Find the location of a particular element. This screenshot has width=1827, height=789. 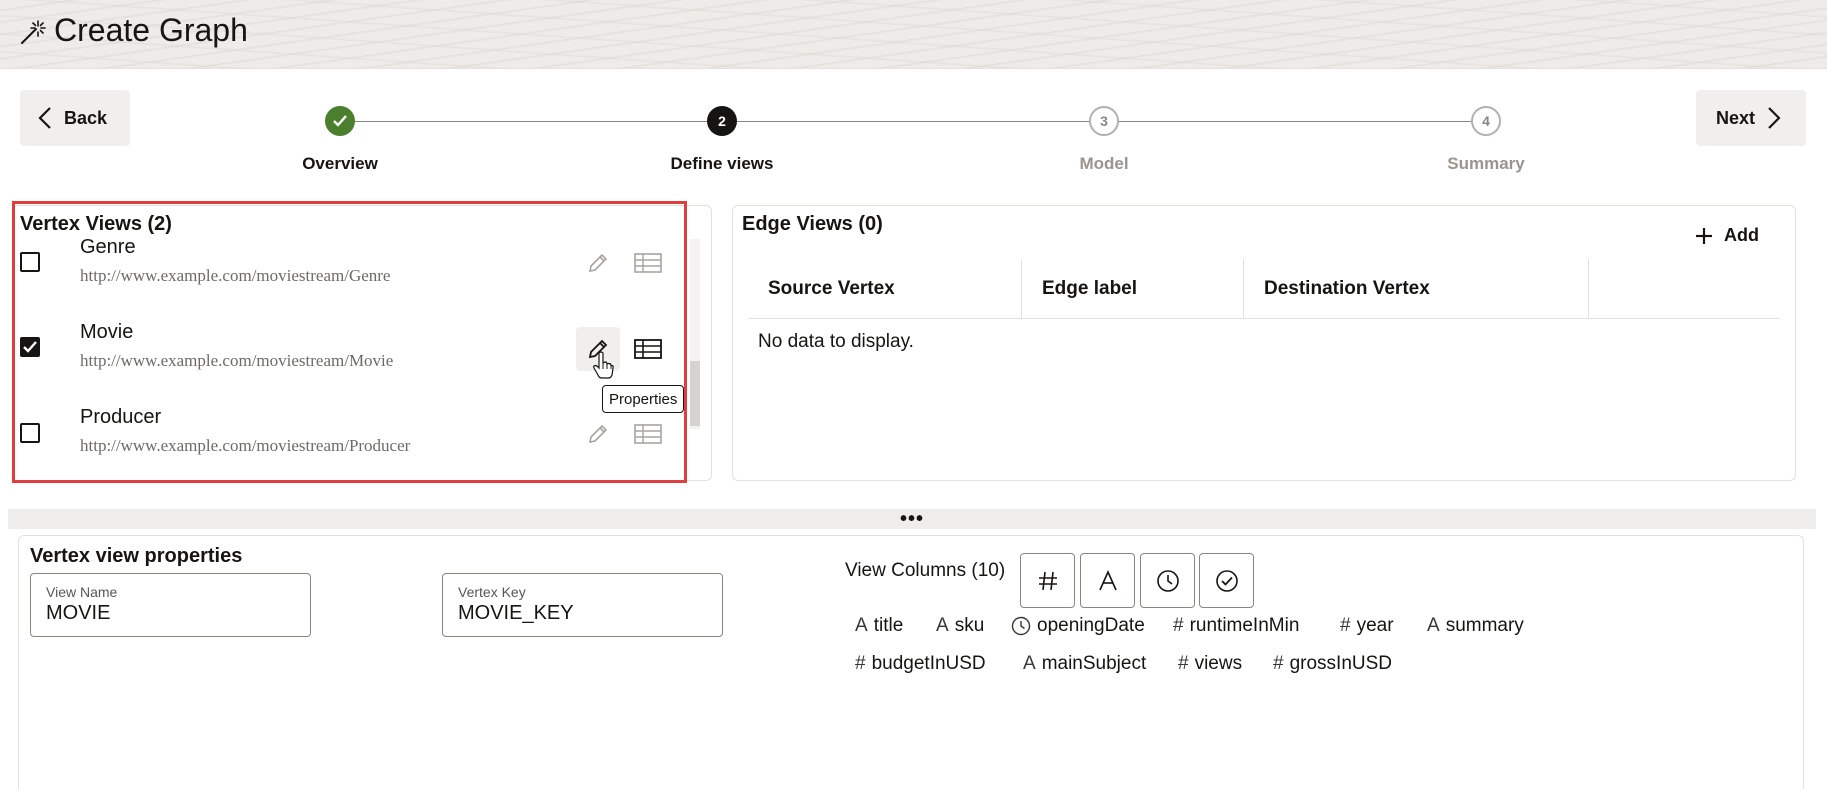

add-edge-view-label: Add is located at coordinates (1741, 235).